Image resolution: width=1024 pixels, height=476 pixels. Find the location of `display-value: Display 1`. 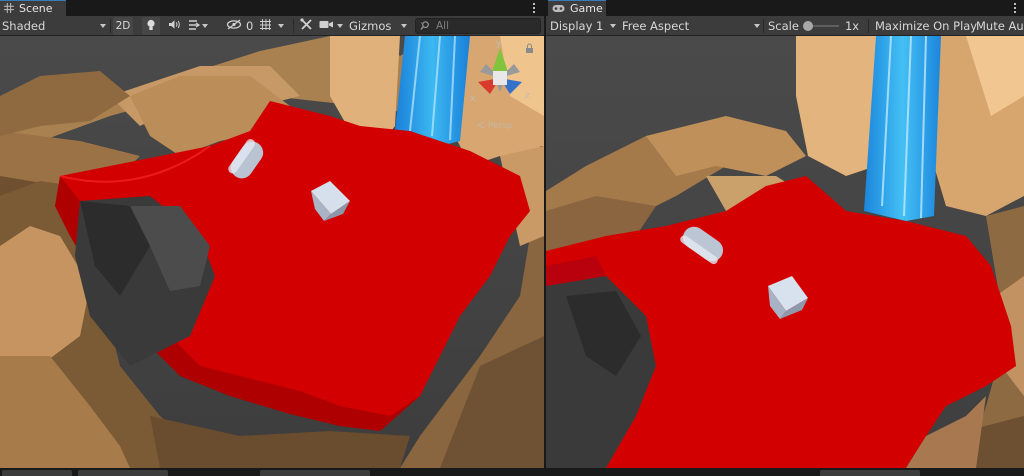

display-value: Display 1 is located at coordinates (577, 26).